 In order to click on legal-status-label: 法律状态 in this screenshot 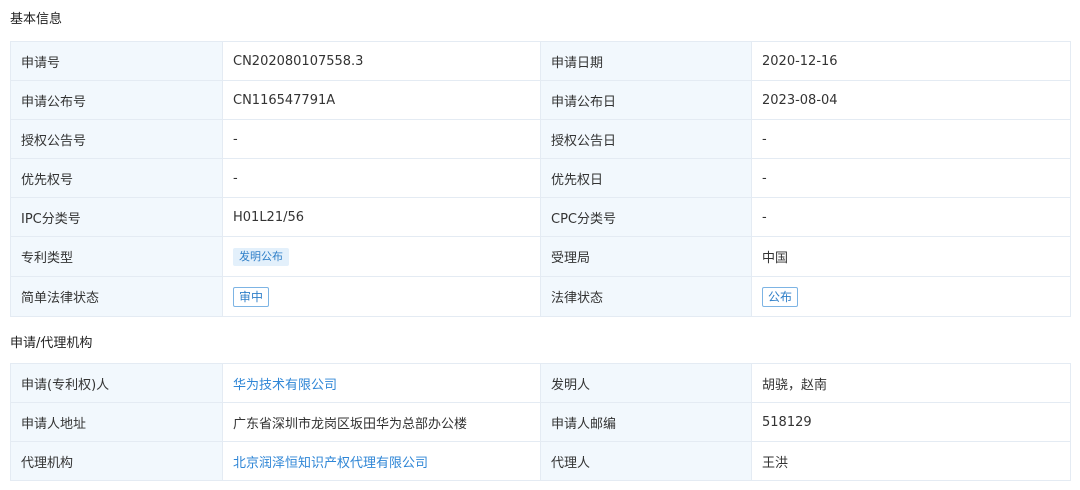, I will do `click(646, 296)`.